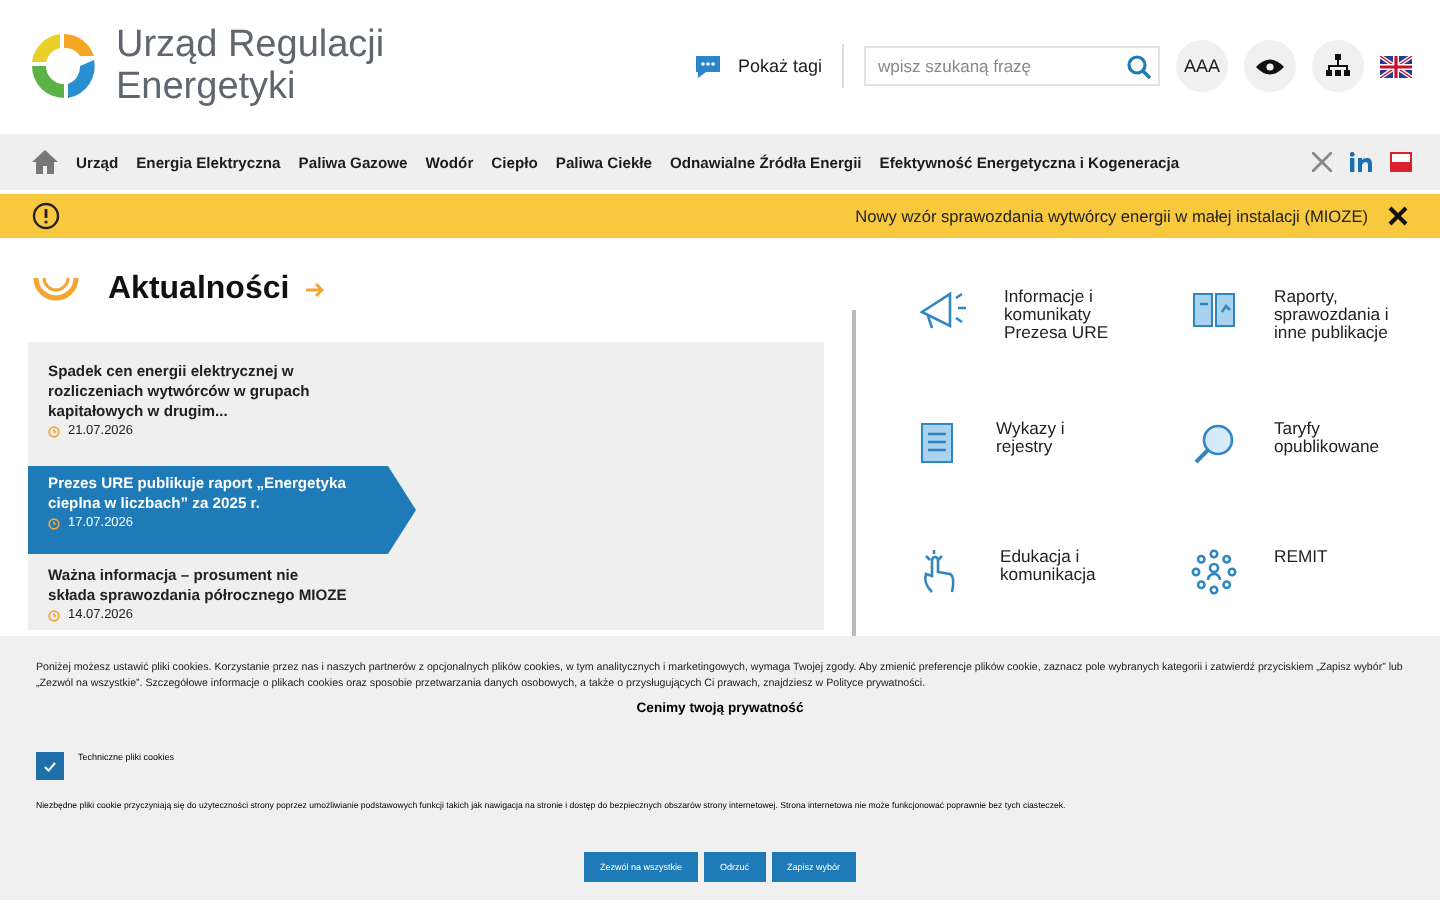 This screenshot has width=1440, height=900. What do you see at coordinates (199, 290) in the screenshot?
I see `section-title: Aktualności` at bounding box center [199, 290].